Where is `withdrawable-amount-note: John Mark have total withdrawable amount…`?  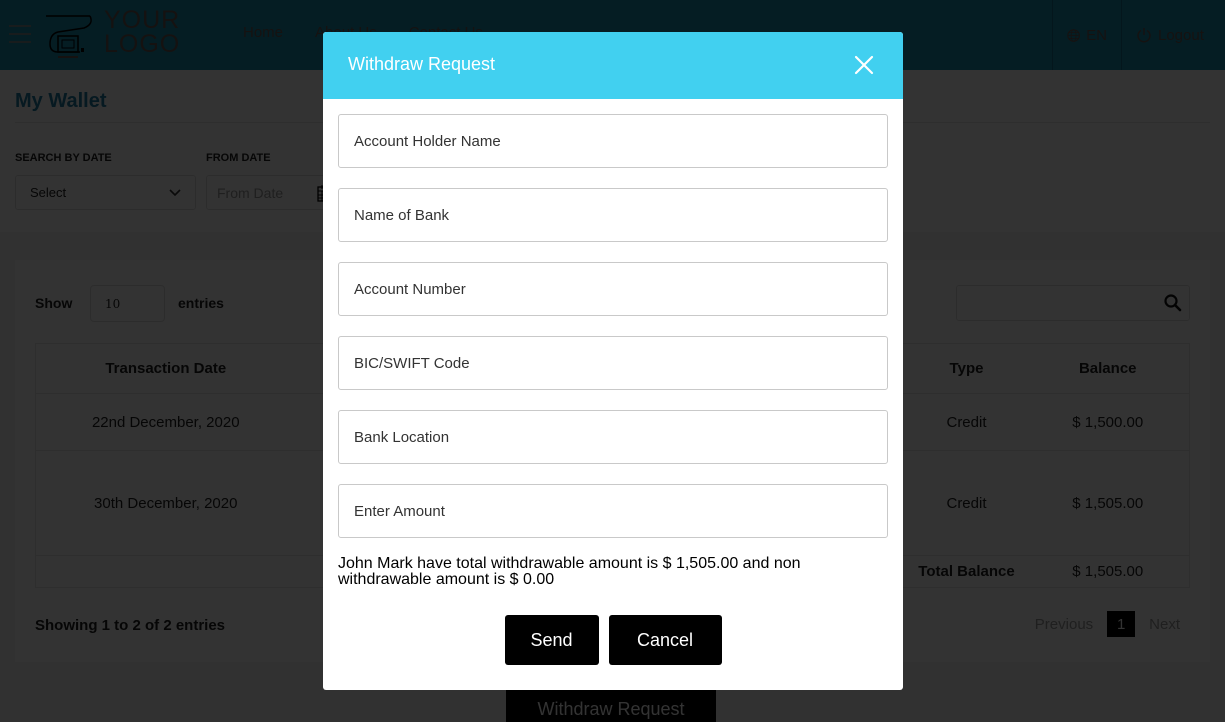 withdrawable-amount-note: John Mark have total withdrawable amount… is located at coordinates (569, 571).